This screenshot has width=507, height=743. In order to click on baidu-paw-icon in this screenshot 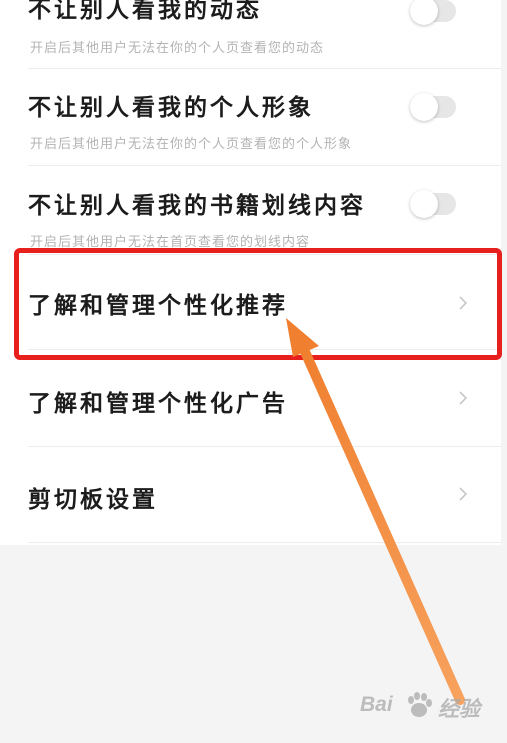, I will do `click(420, 704)`.